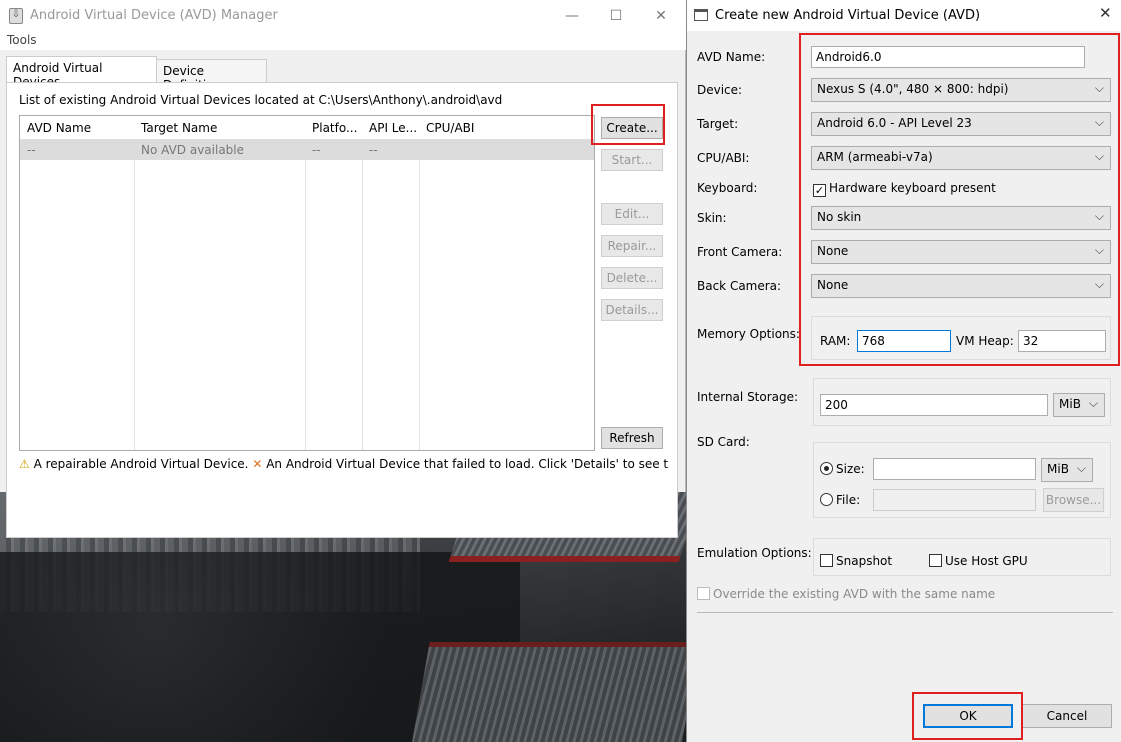  I want to click on dialog-window-icon, so click(701, 15).